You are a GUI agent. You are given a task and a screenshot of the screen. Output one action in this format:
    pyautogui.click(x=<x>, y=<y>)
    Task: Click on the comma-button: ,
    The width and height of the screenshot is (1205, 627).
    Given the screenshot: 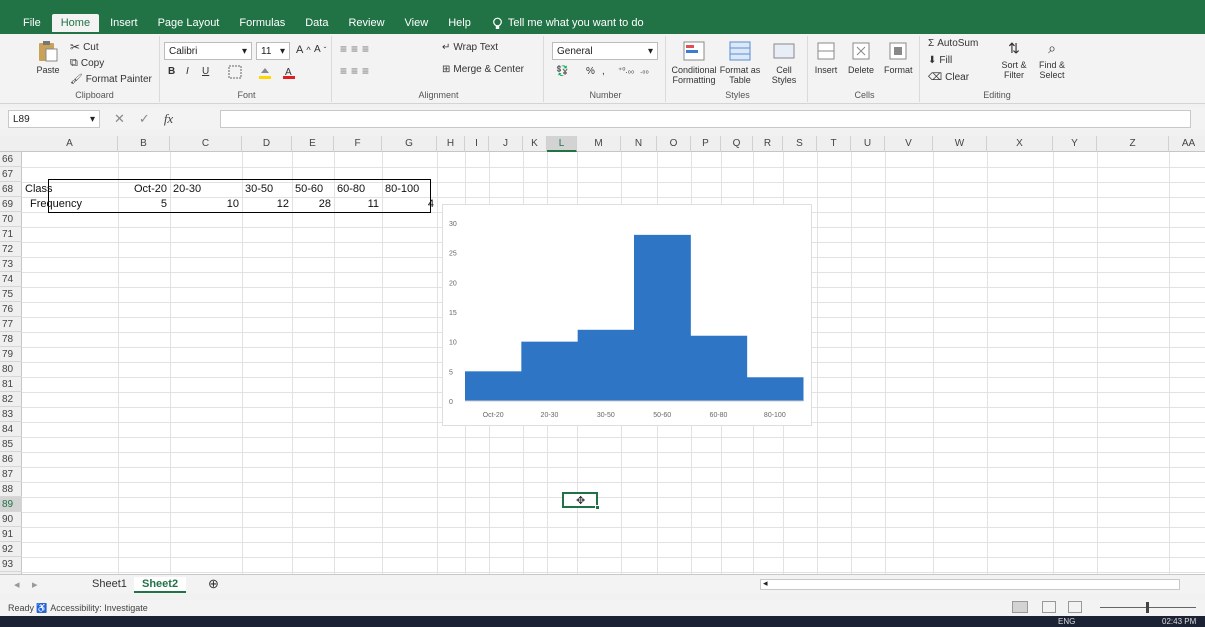 What is the action you would take?
    pyautogui.click(x=603, y=71)
    